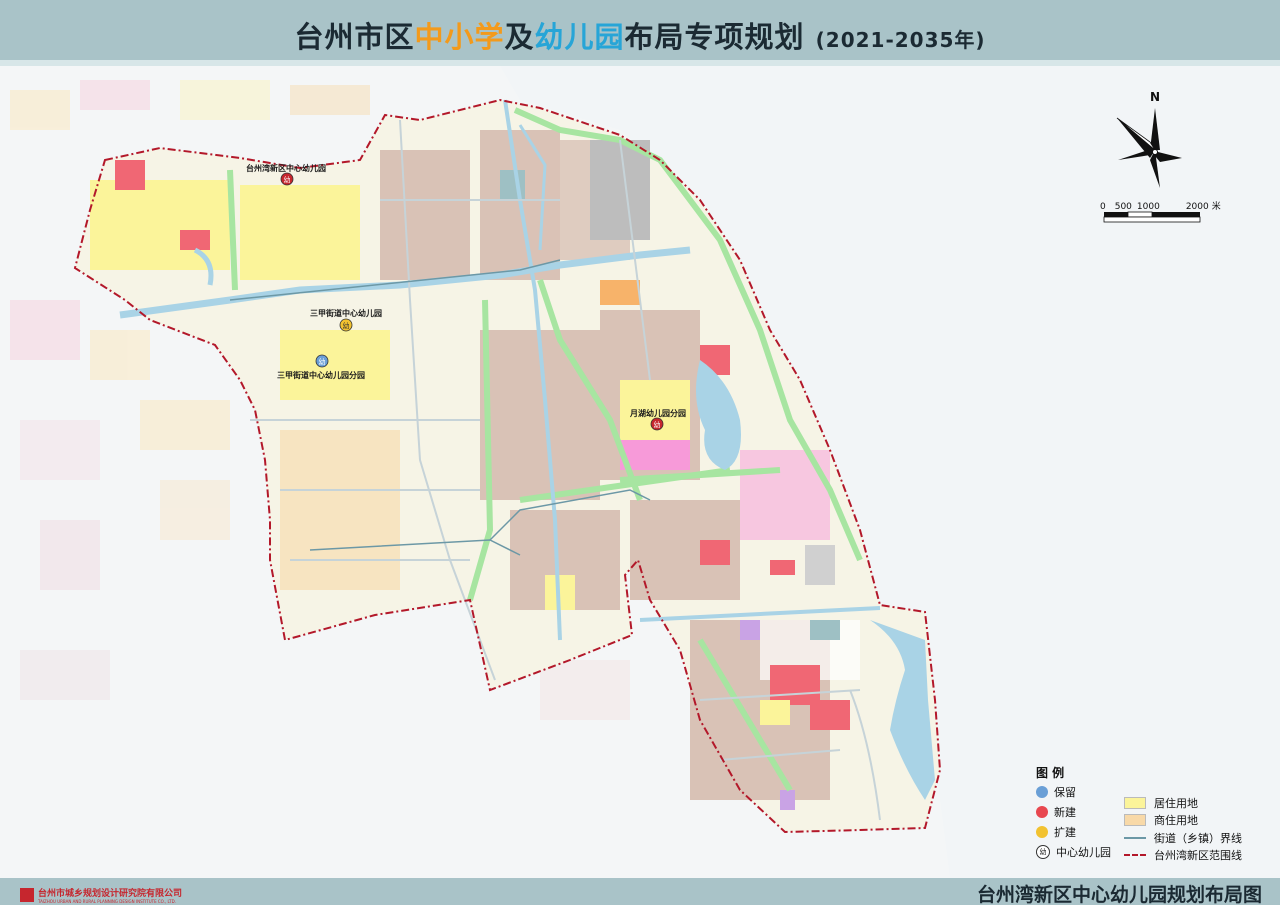 This screenshot has height=907, width=1280. I want to click on legend-label: 街道（乡镇）界线, so click(1198, 838).